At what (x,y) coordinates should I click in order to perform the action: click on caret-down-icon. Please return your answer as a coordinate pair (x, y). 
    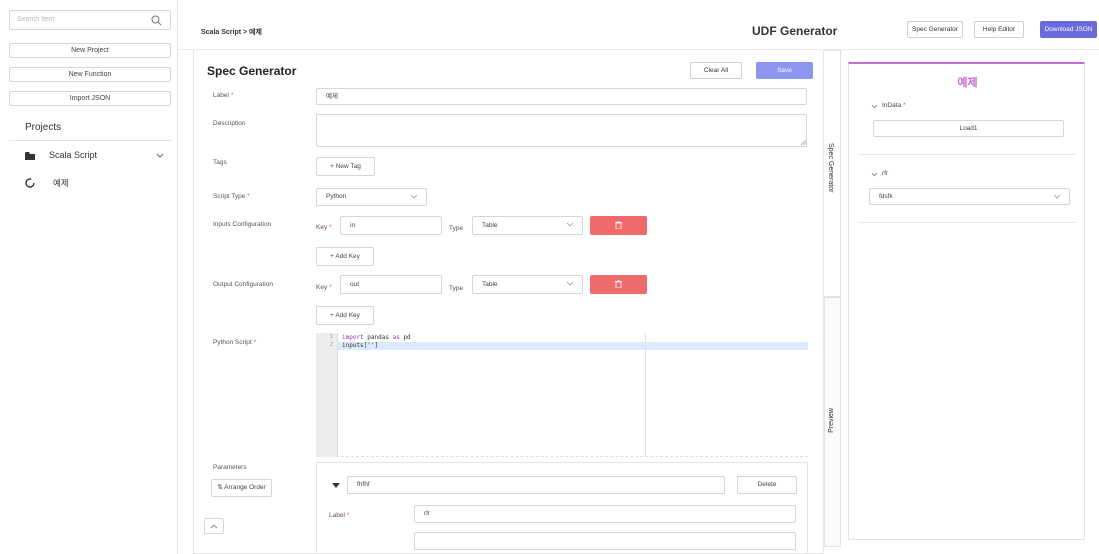
    Looking at the image, I should click on (336, 486).